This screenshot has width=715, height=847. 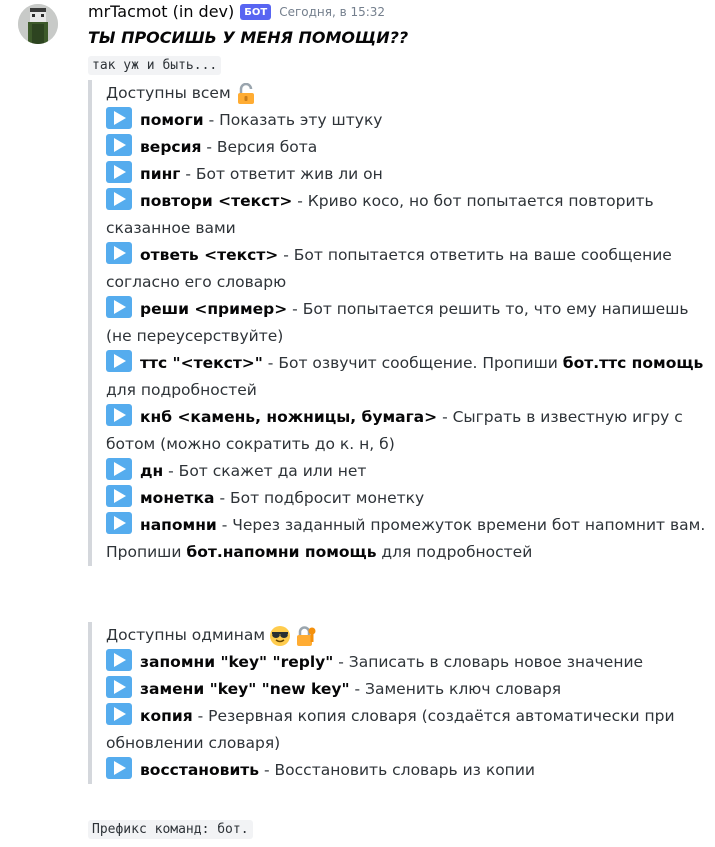 I want to click on command-name: повтори <текст>, so click(x=216, y=201).